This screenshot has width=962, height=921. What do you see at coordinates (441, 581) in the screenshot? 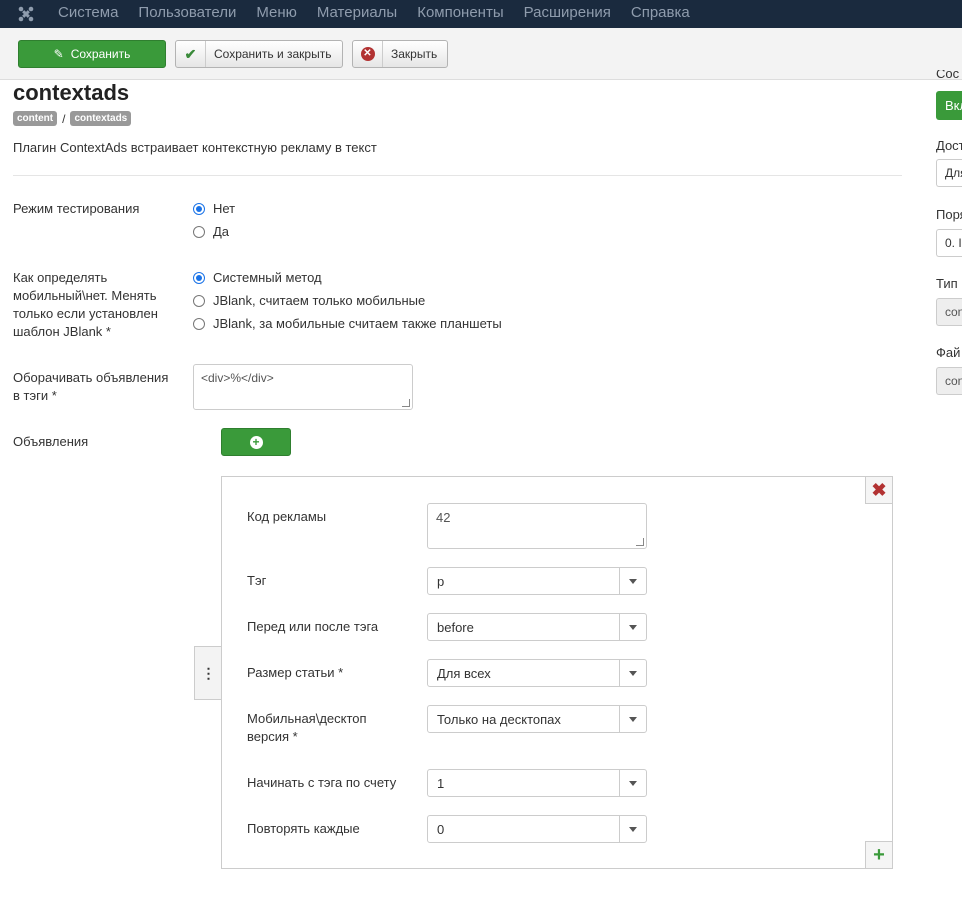
I see `tag-select-value: p` at bounding box center [441, 581].